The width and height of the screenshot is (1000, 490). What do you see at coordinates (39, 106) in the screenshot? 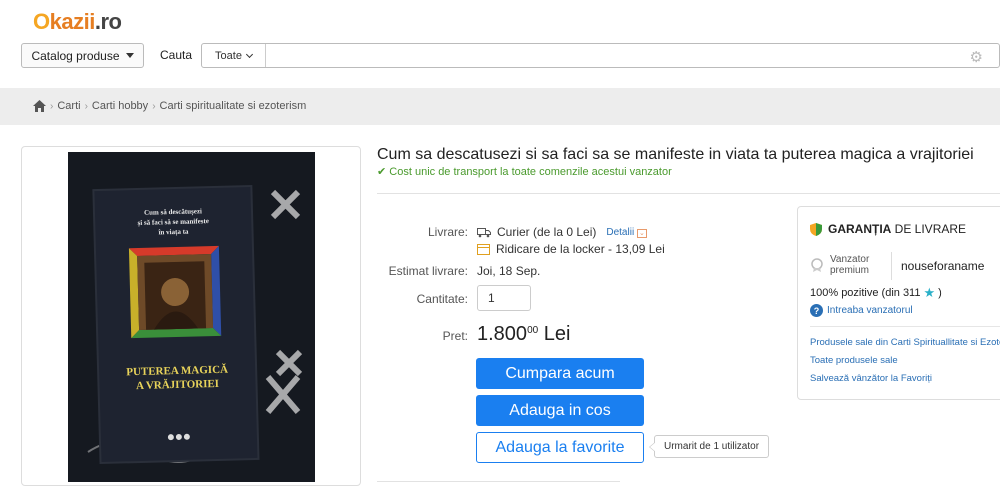
I see `home-icon` at bounding box center [39, 106].